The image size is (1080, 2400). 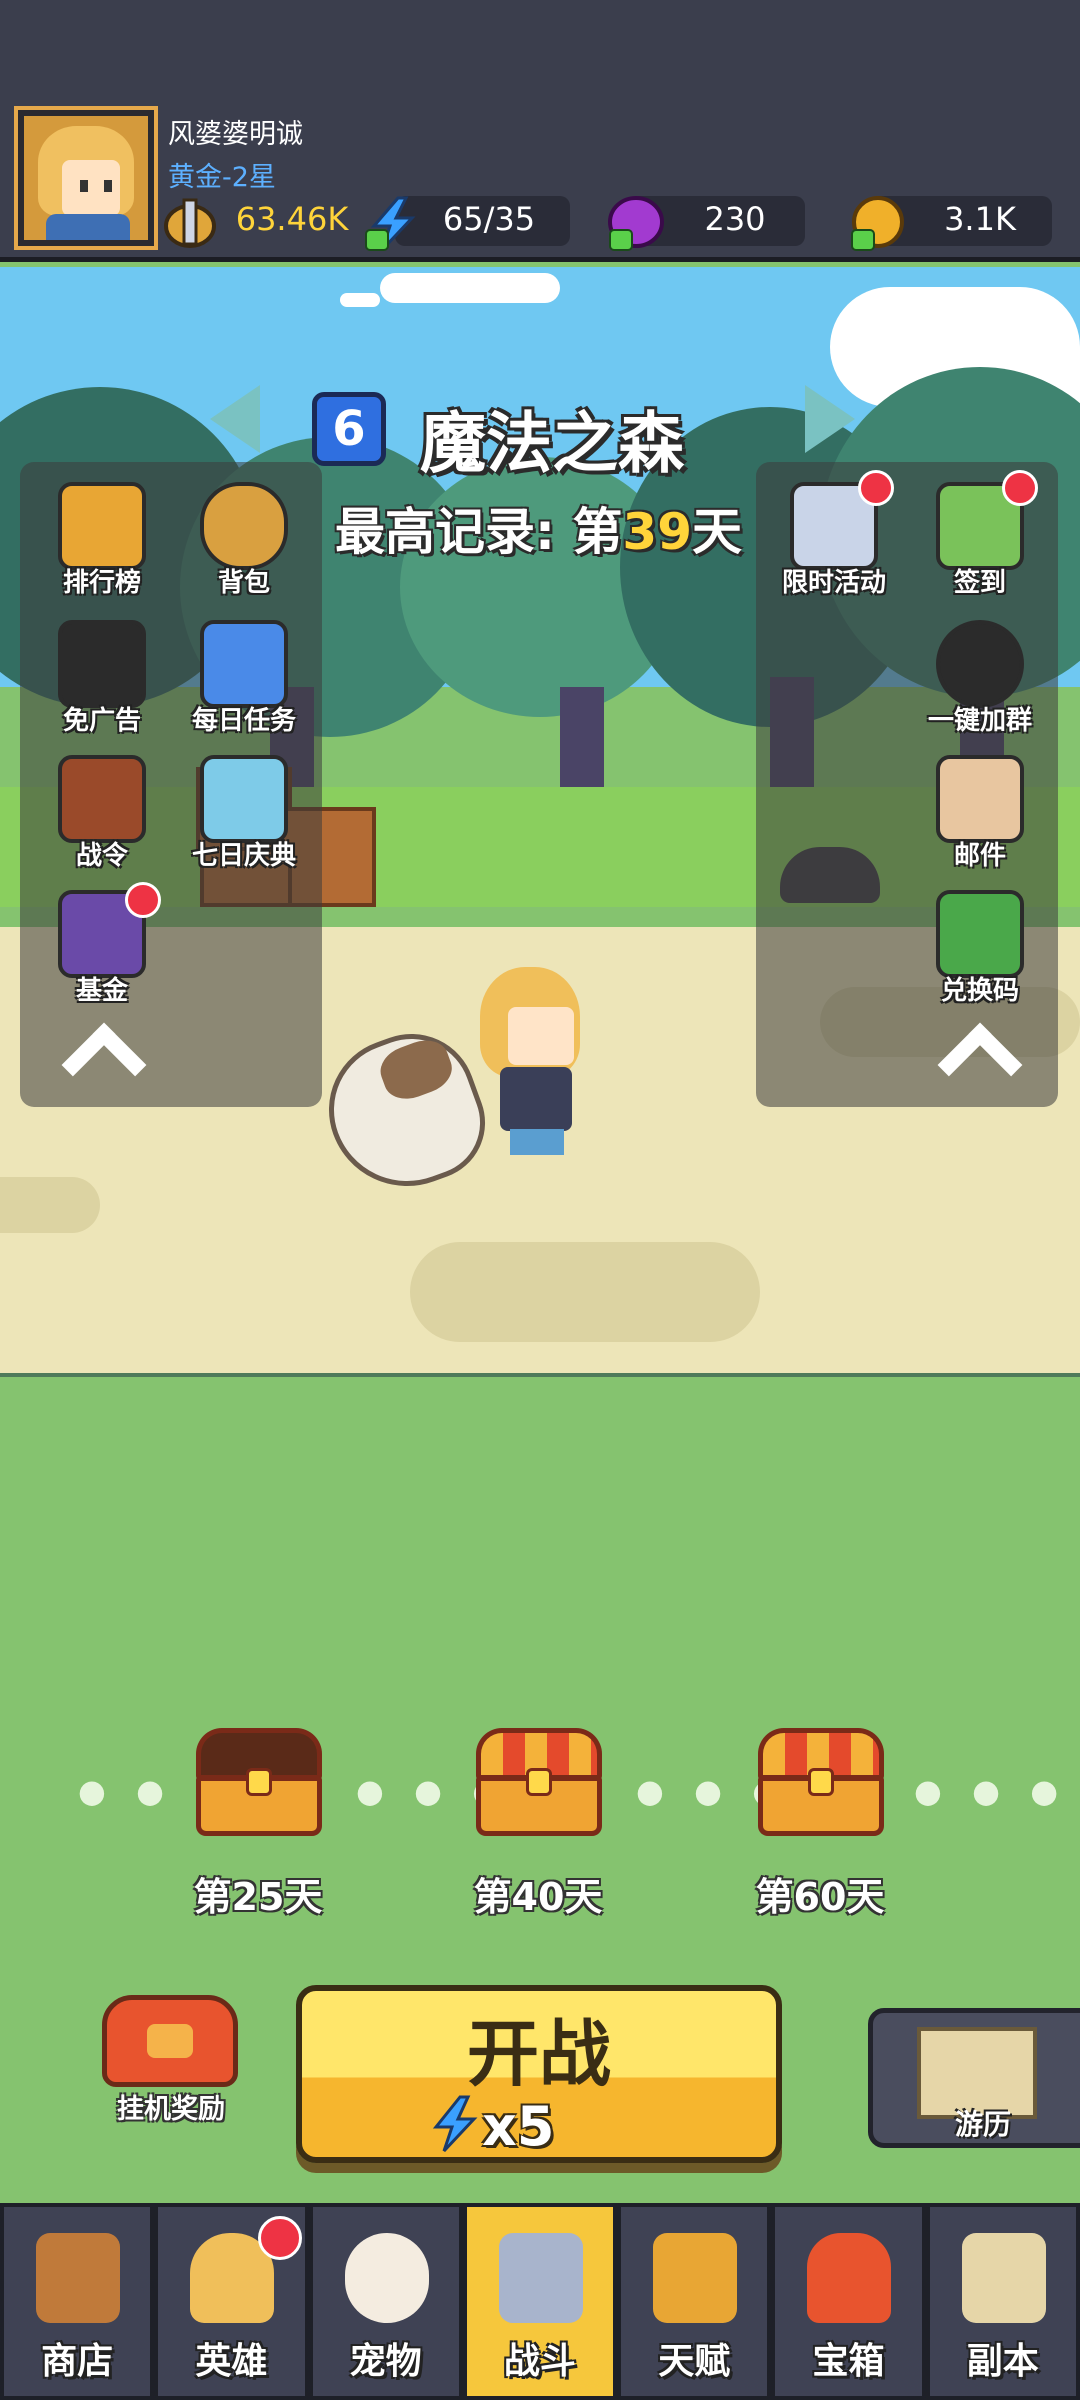 I want to click on leaderboard-button: 排行榜, so click(x=102, y=547).